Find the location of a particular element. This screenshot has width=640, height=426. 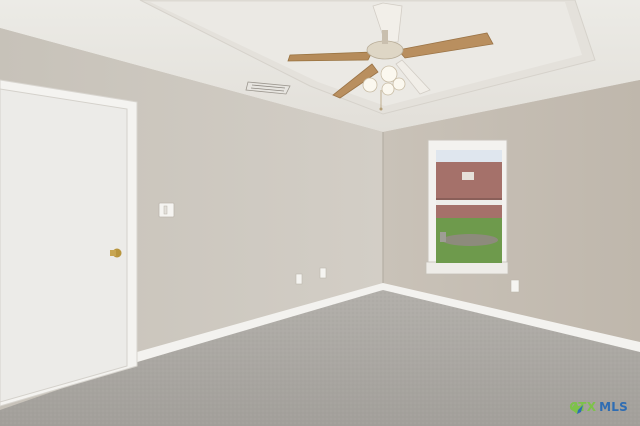

light-switch-icon is located at coordinates (166, 210).